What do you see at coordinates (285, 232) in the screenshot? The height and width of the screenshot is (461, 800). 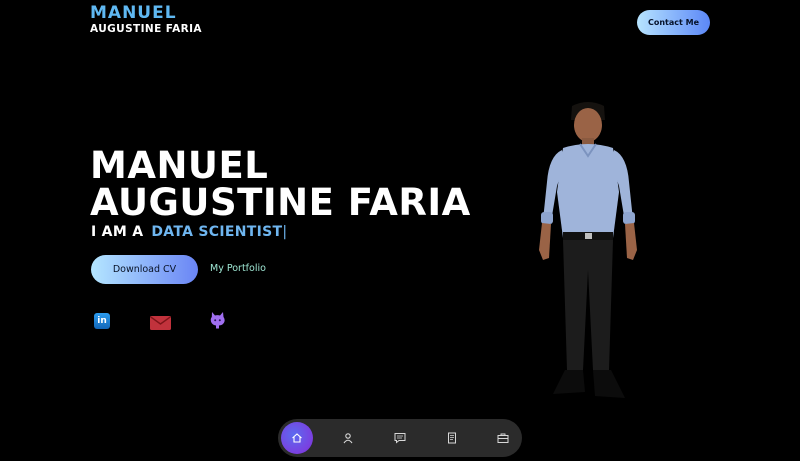 I see `typing-cursor: |` at bounding box center [285, 232].